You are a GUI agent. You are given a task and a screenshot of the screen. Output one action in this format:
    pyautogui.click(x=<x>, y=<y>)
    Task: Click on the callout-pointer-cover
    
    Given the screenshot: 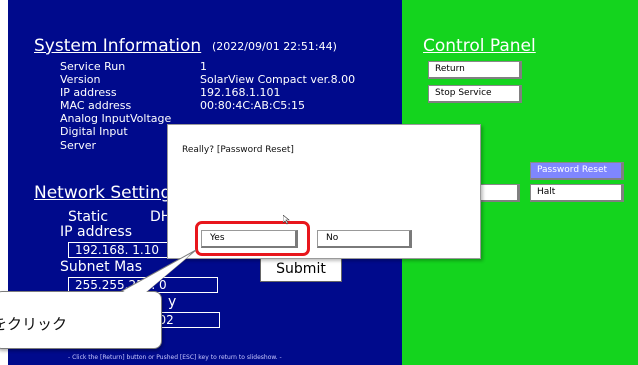 What is the action you would take?
    pyautogui.click(x=155, y=274)
    